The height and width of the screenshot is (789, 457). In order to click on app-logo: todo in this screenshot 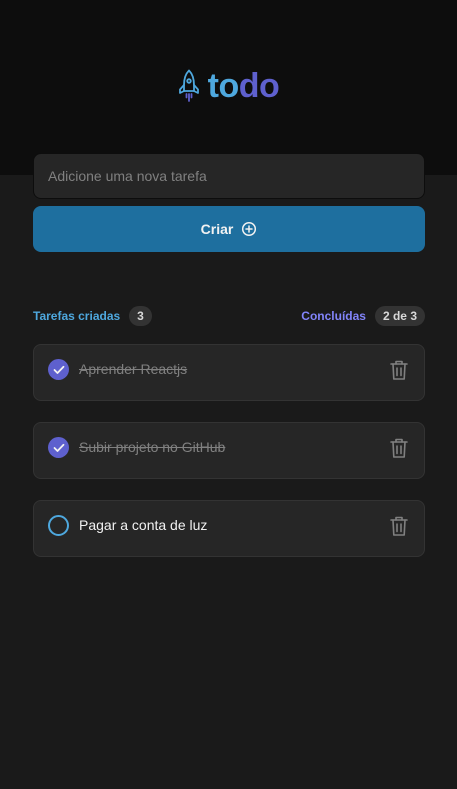, I will do `click(228, 86)`.